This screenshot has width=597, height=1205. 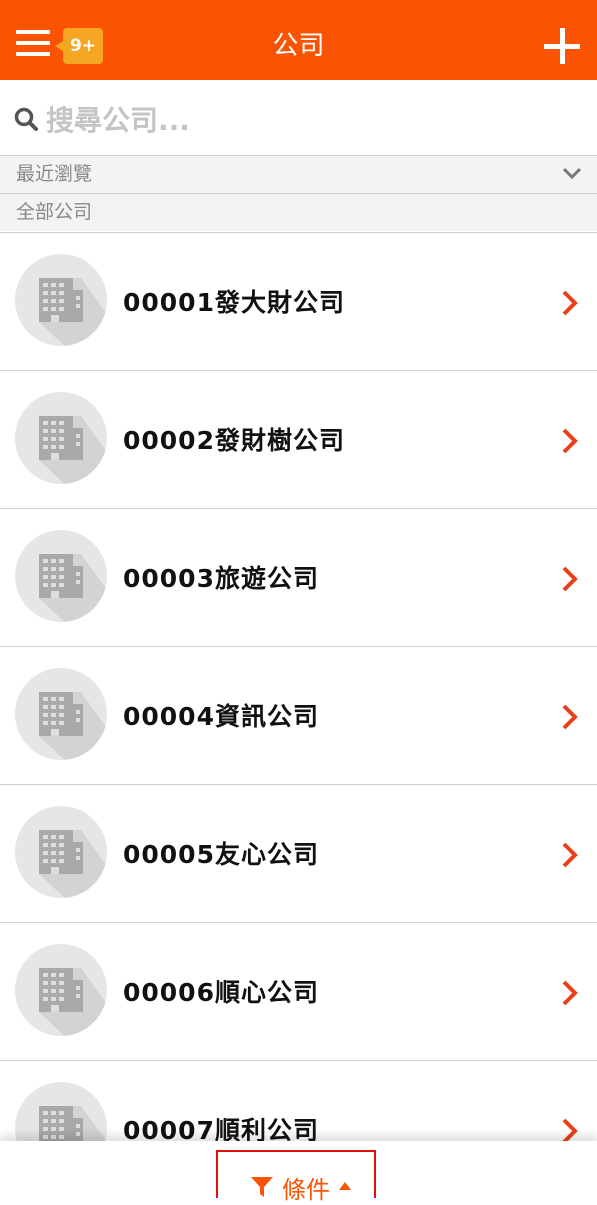 I want to click on company-row: 00005友心公司, so click(x=298, y=854).